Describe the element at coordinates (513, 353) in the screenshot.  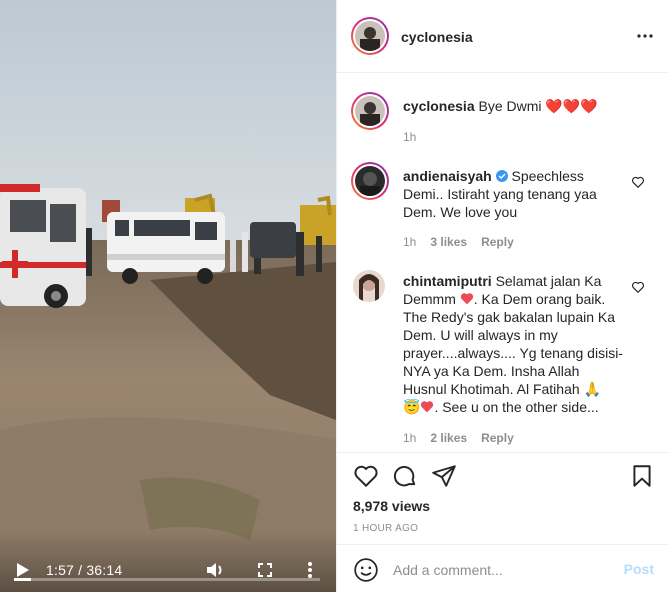
I see `comment-line: prayer....always.... Yg tenang disisi-` at that location.